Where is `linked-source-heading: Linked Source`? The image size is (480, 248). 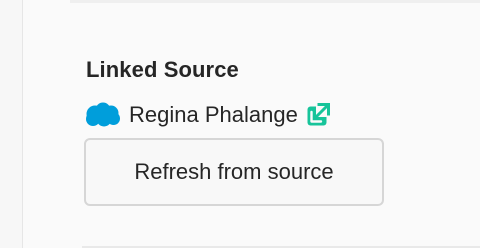 linked-source-heading: Linked Source is located at coordinates (162, 69).